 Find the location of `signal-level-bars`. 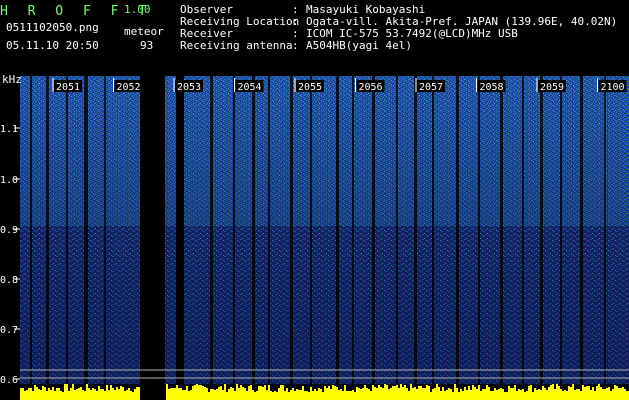

signal-level-bars is located at coordinates (324, 392).